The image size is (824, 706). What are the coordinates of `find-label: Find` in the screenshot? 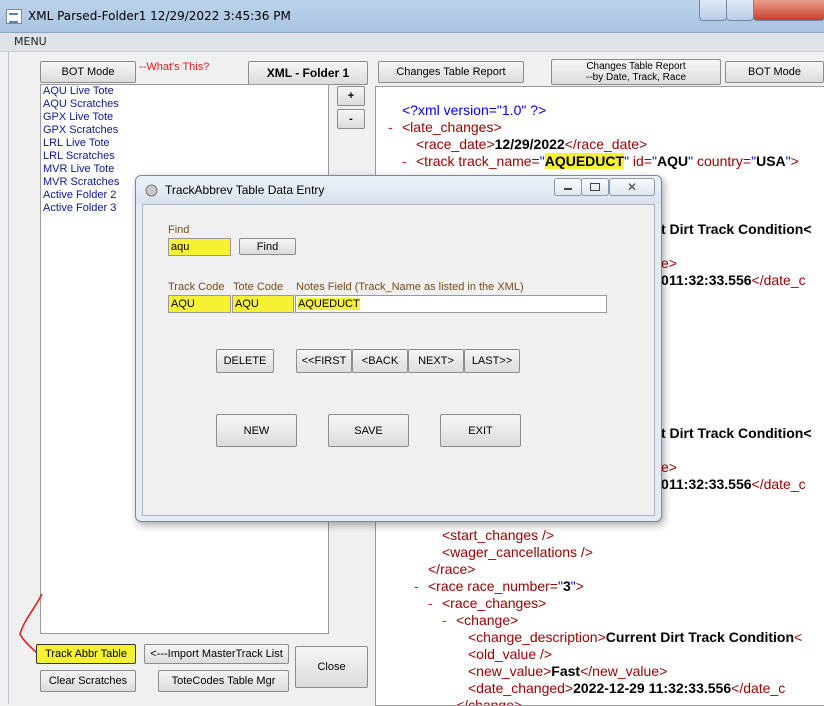 It's located at (179, 230).